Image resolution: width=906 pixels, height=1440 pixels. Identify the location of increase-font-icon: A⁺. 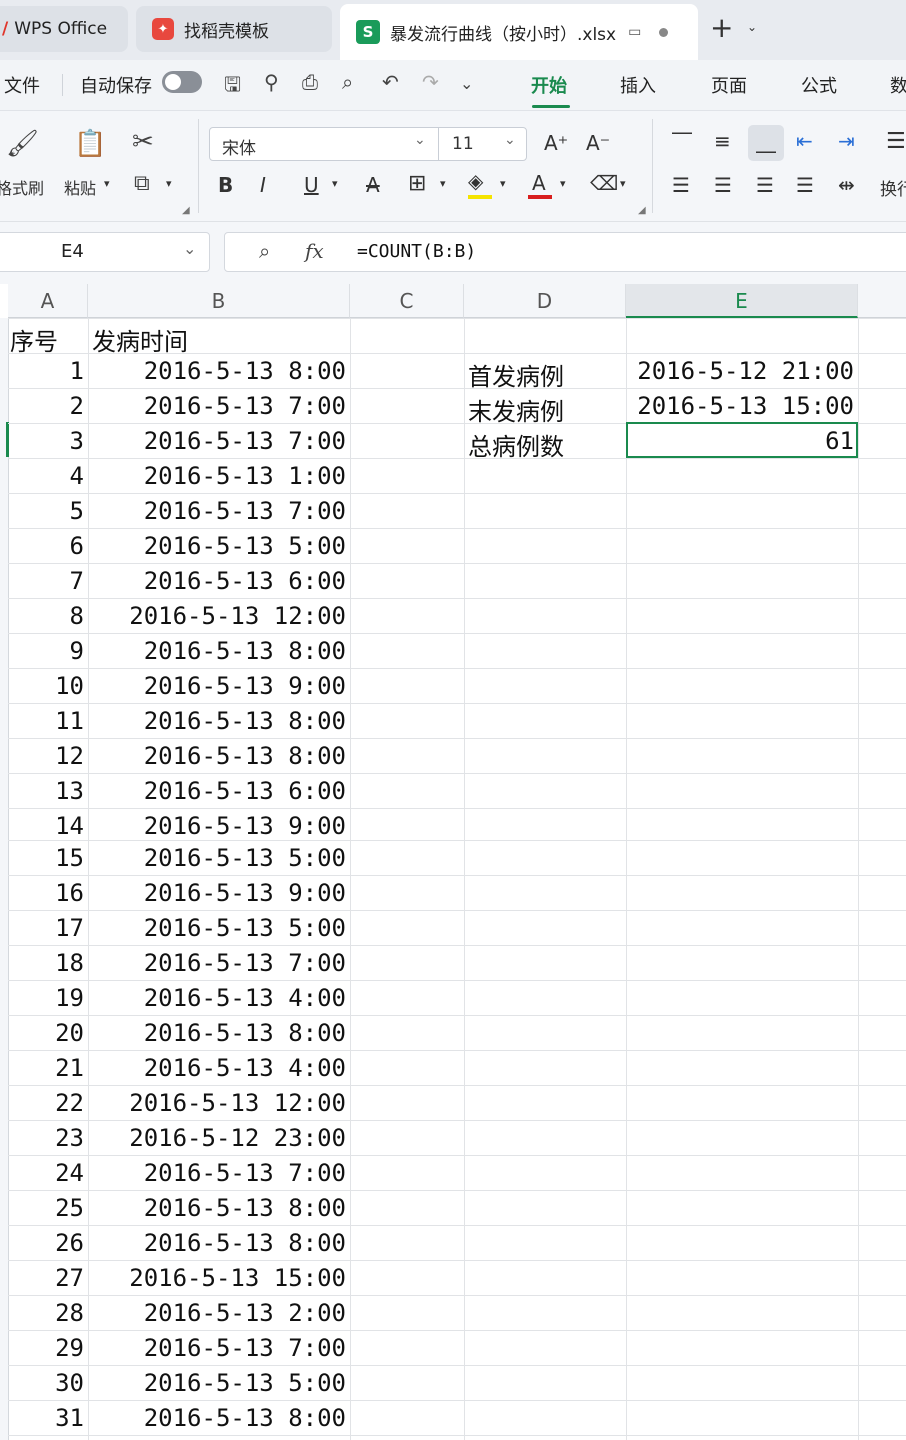
(556, 143).